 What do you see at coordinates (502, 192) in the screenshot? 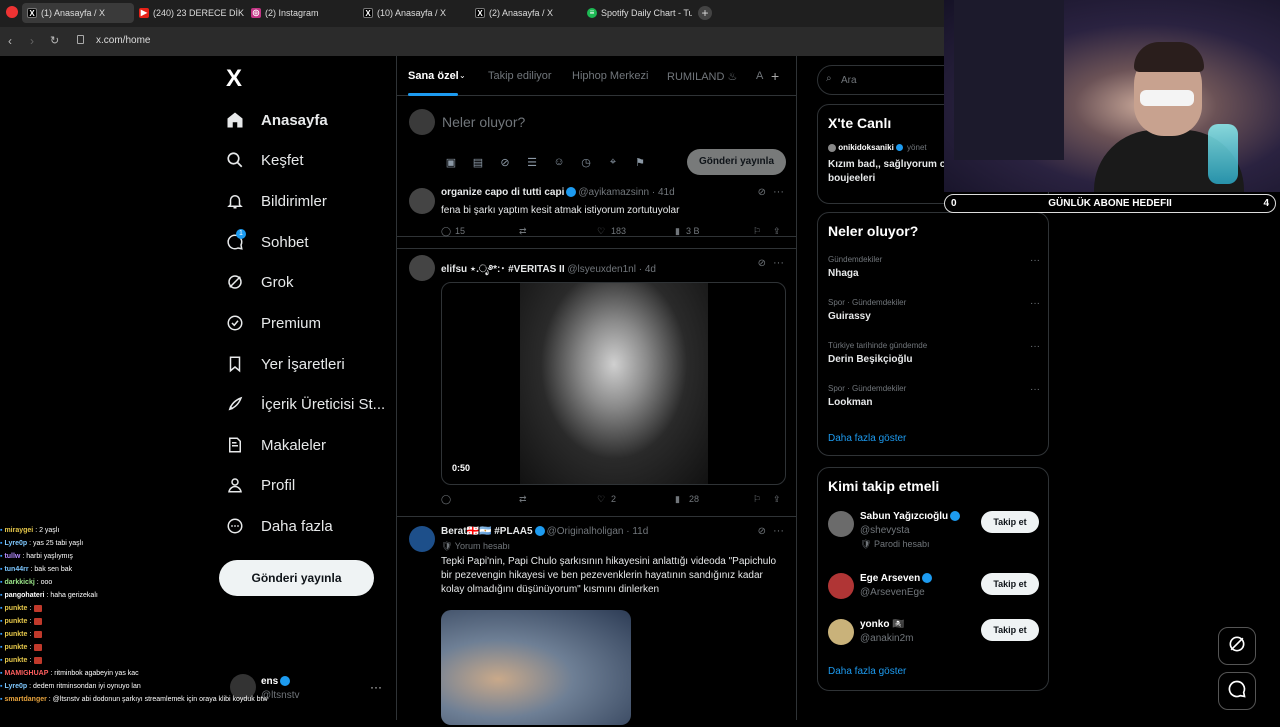
I see `tweet-author: organize capo di tutti capi` at bounding box center [502, 192].